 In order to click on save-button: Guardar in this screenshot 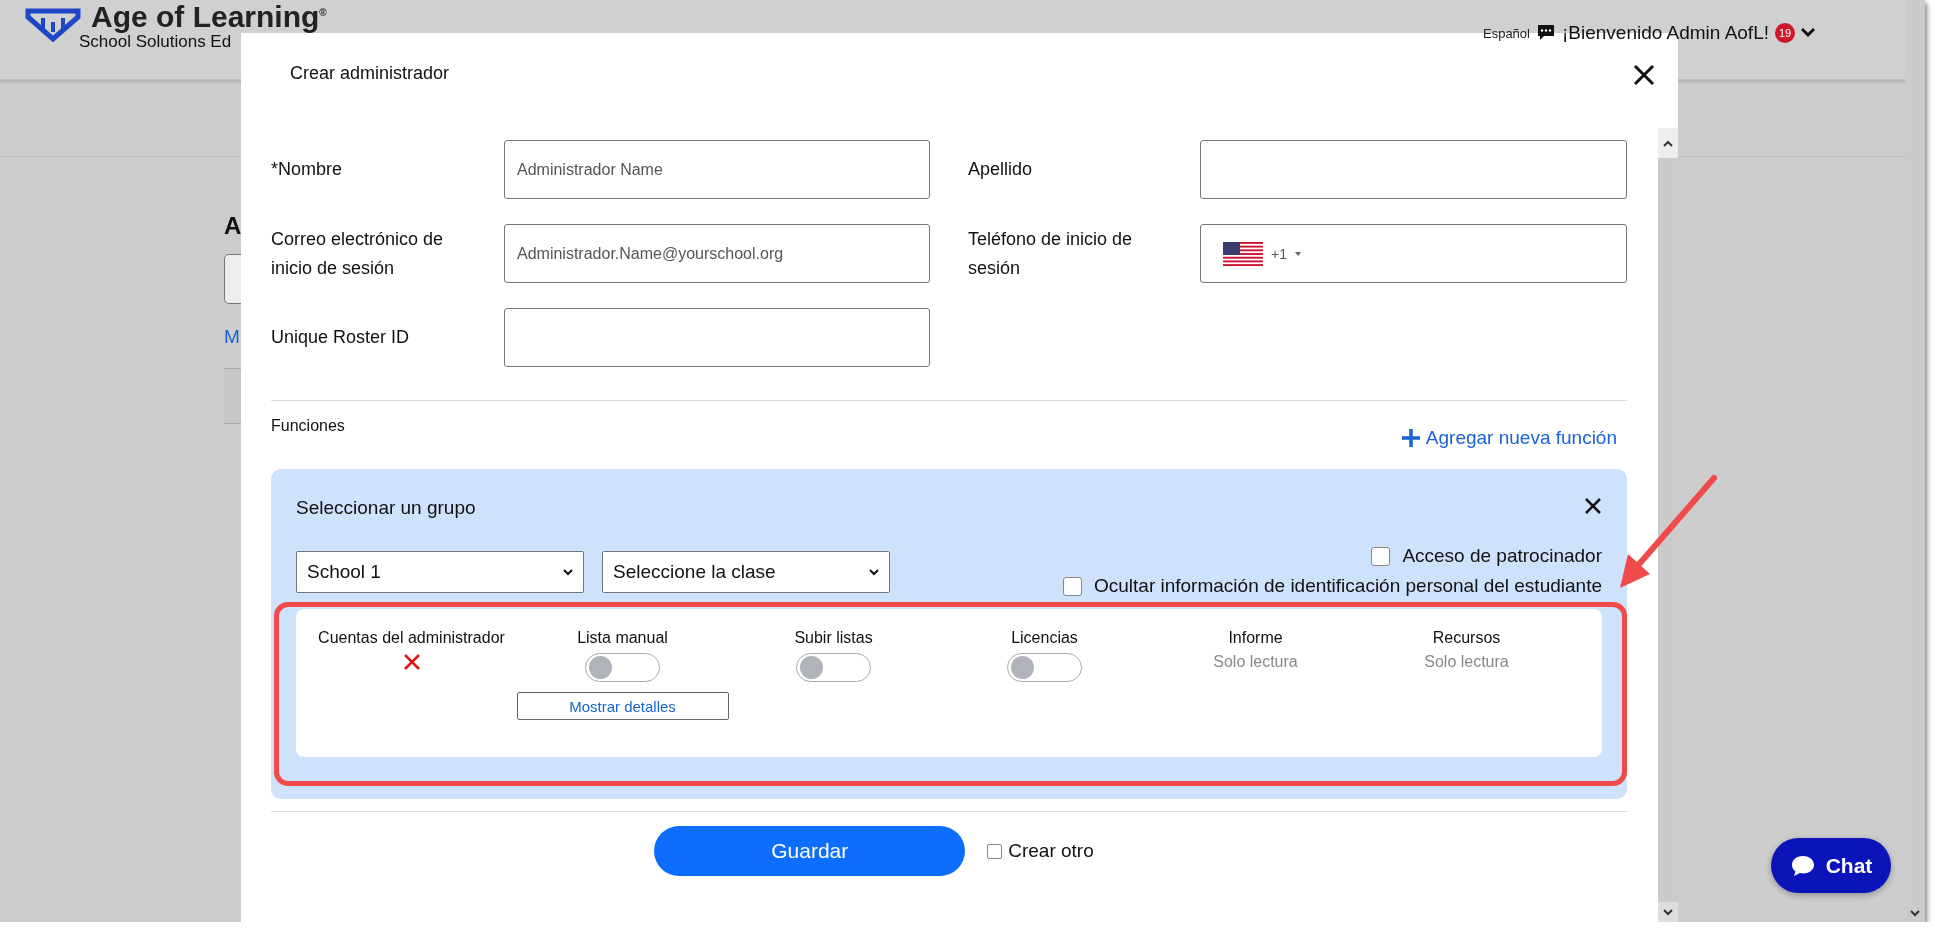, I will do `click(810, 851)`.